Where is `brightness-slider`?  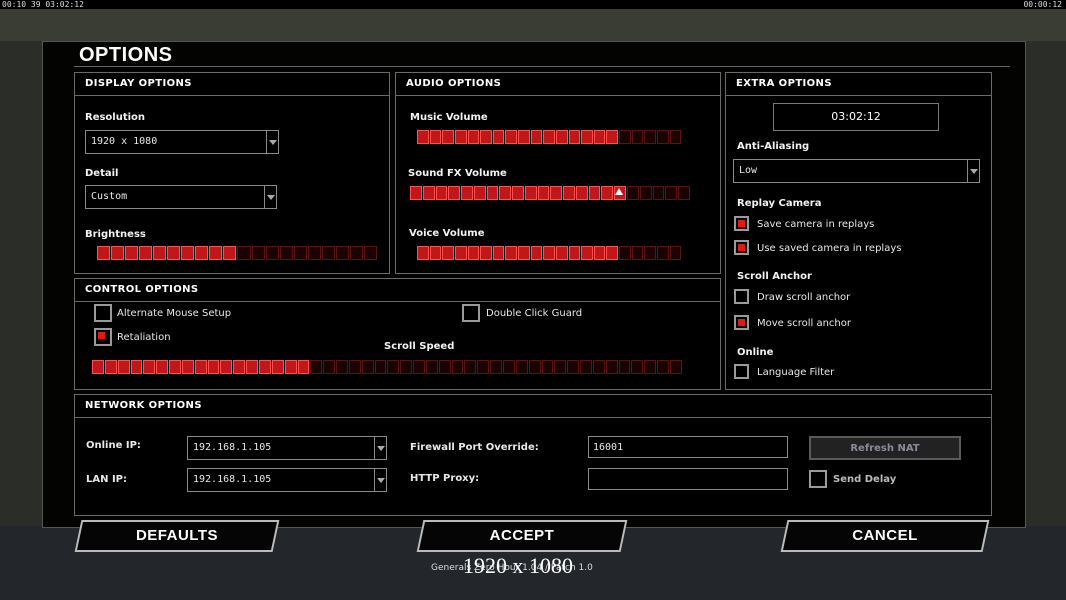
brightness-slider is located at coordinates (237, 253).